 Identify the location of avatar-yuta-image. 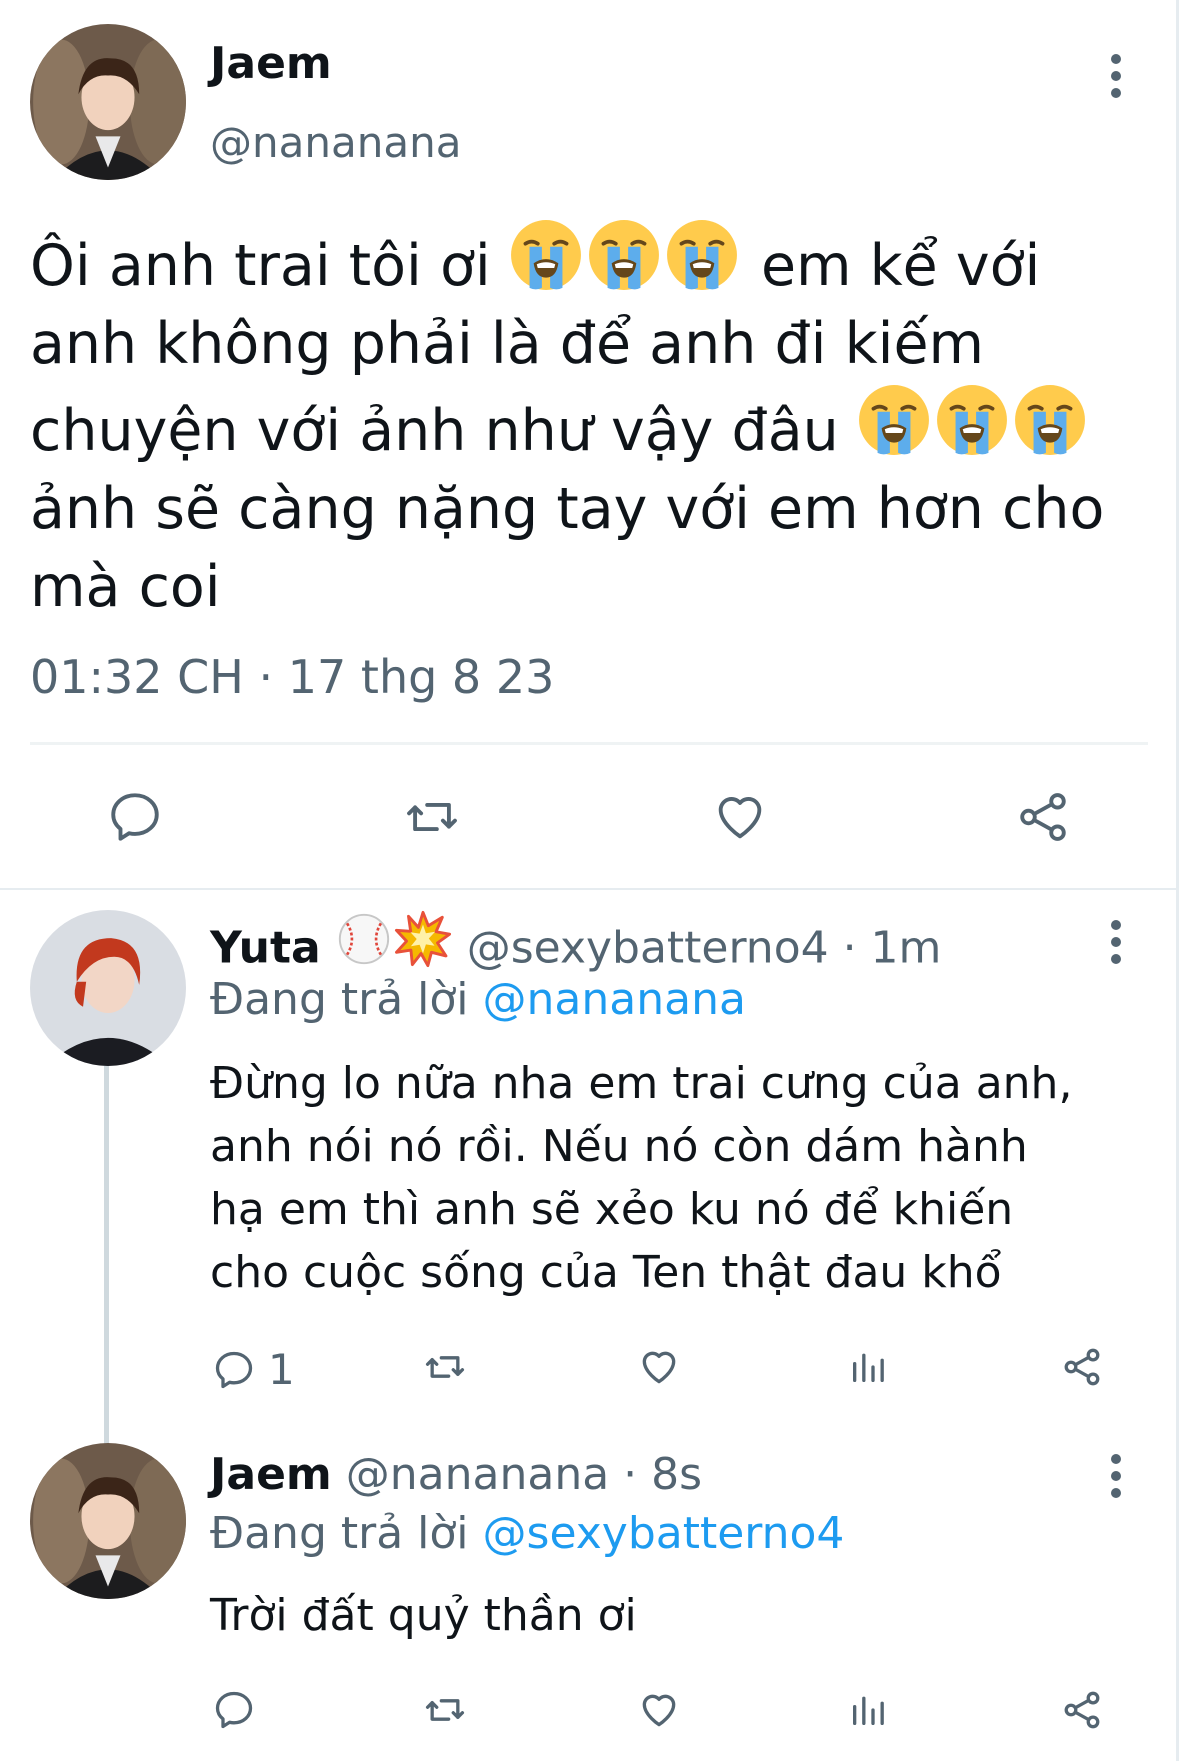
(108, 988).